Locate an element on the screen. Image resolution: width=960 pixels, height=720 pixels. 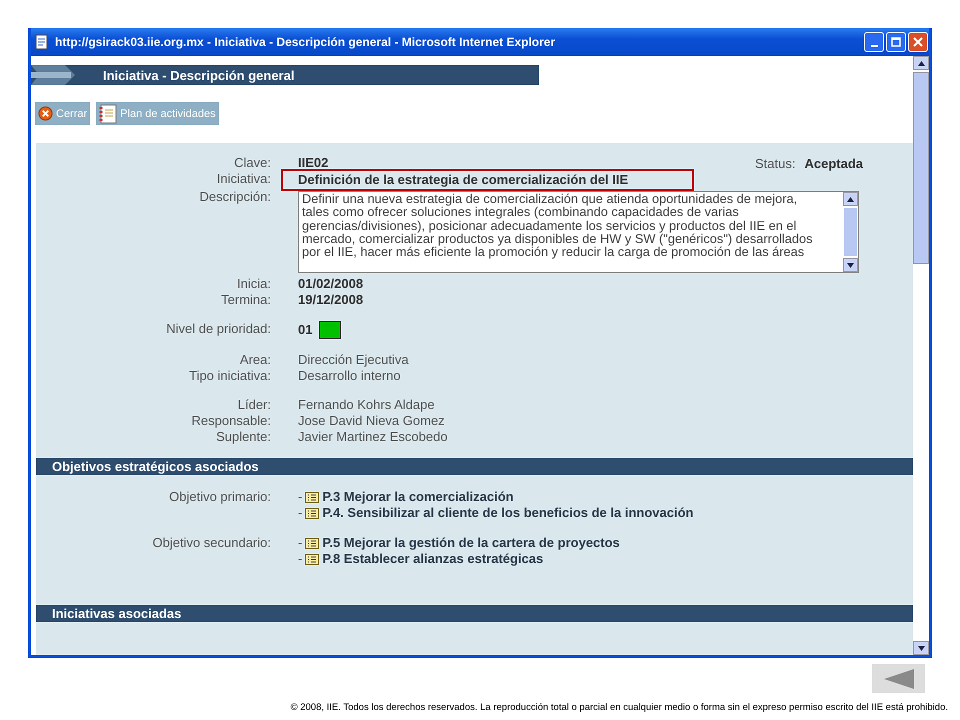
field-label: Termina: is located at coordinates (245, 300).